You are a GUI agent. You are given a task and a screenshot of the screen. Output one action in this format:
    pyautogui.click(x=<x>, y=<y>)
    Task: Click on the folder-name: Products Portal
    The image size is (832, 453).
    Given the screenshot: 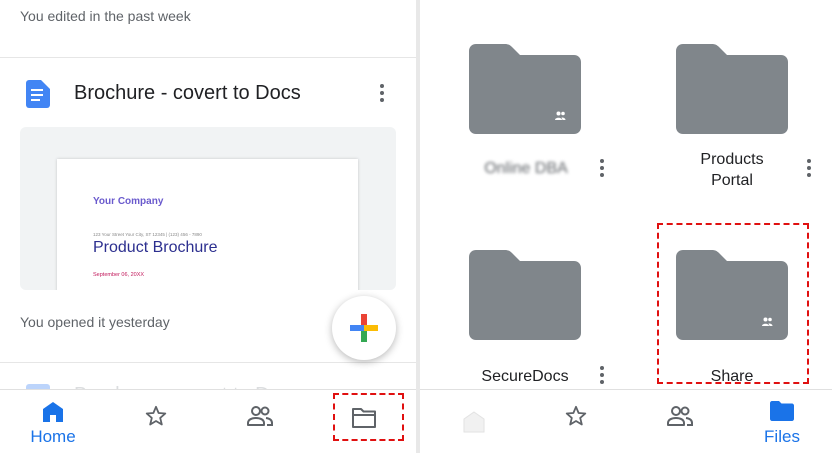 What is the action you would take?
    pyautogui.click(x=732, y=170)
    